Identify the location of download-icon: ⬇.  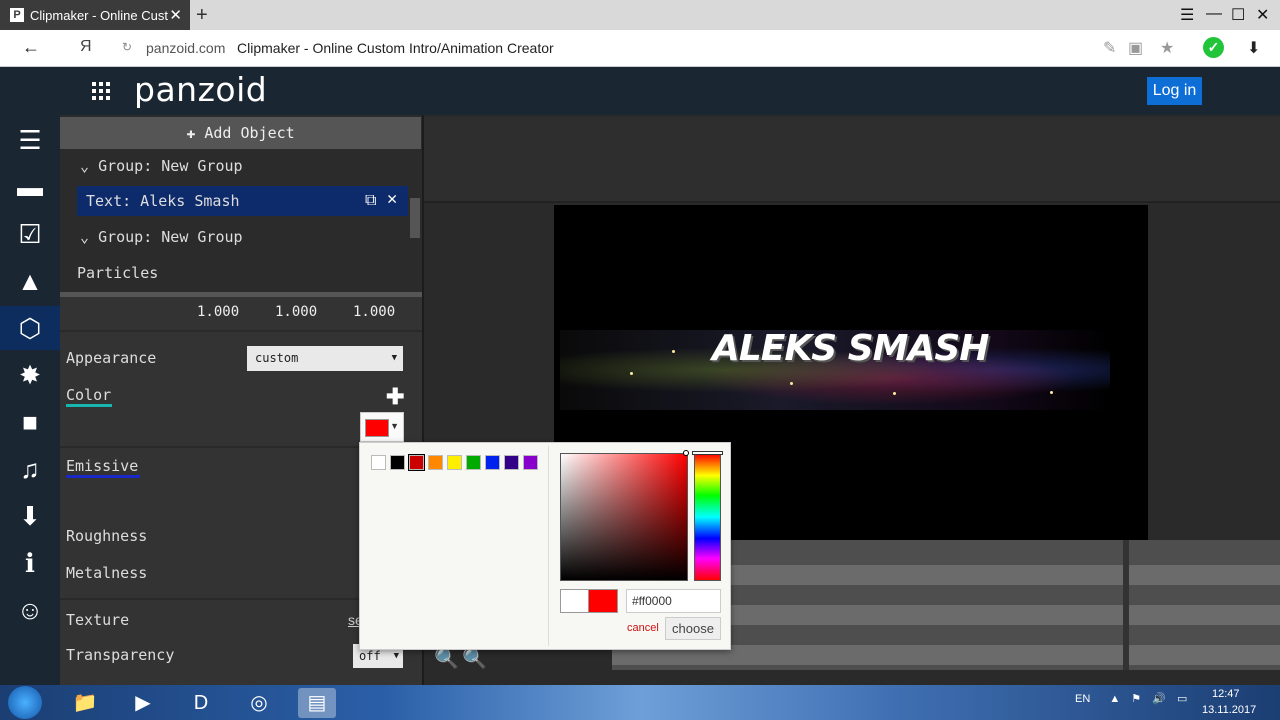
(30, 516).